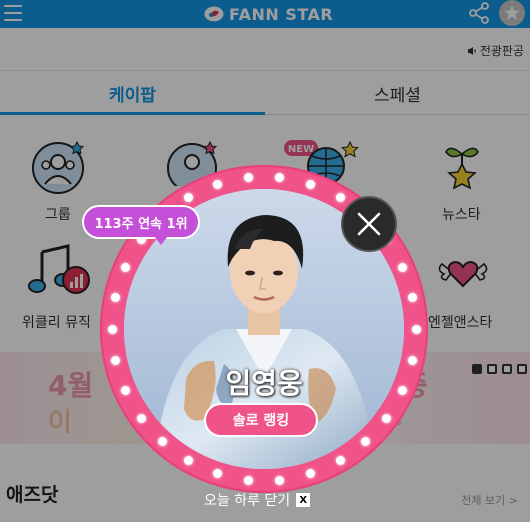 This screenshot has height=522, width=530. I want to click on close-for-today: 오늘 하루 닫기 X, so click(257, 500).